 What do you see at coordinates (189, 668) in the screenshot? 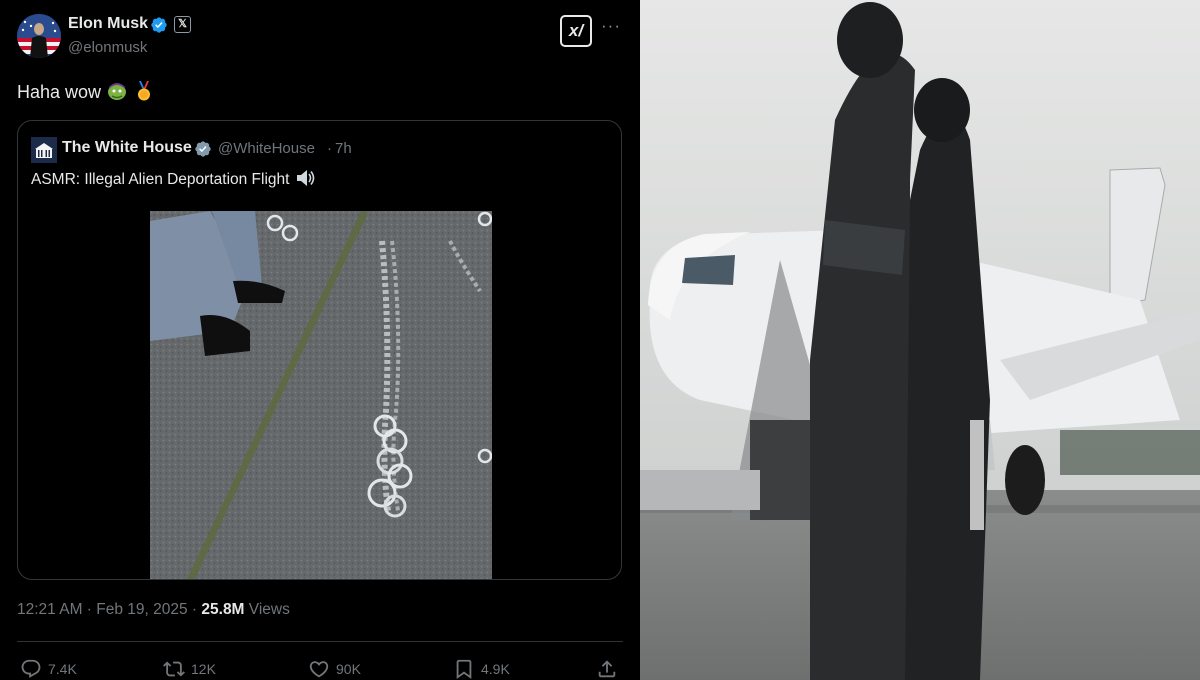
I see `repost-button: 12K` at bounding box center [189, 668].